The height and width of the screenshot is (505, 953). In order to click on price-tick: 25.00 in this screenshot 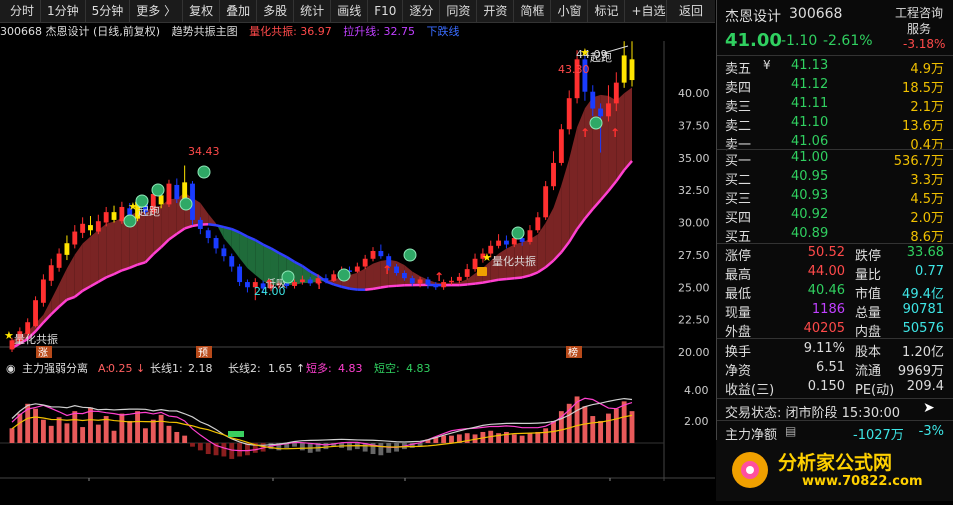, I will do `click(694, 287)`.